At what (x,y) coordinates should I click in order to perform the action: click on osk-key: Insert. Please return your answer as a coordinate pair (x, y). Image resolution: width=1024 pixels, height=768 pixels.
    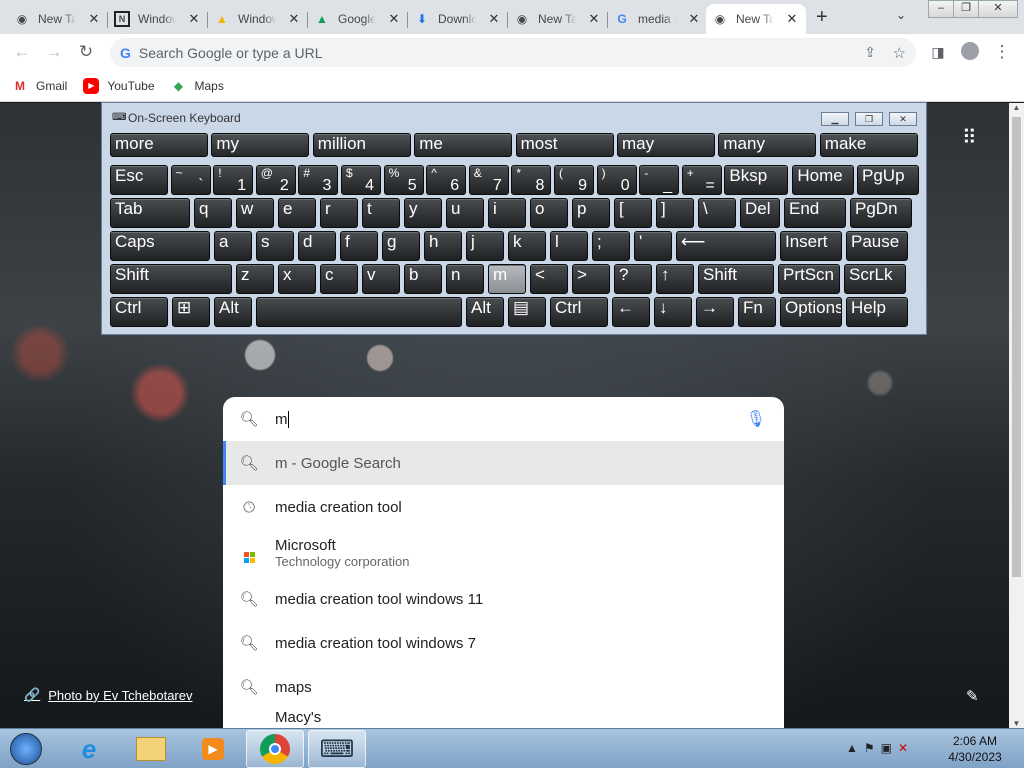
    Looking at the image, I should click on (811, 246).